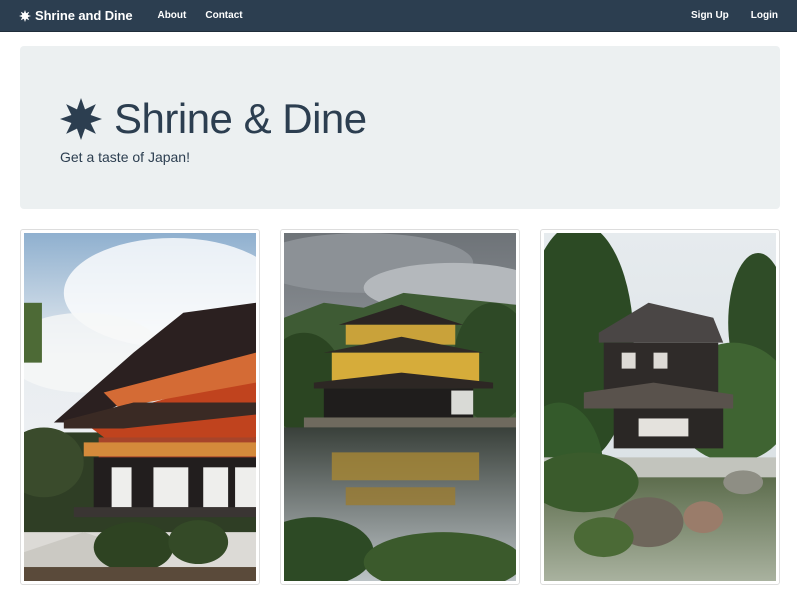  I want to click on nav-right: Sign Up Login, so click(723, 15).